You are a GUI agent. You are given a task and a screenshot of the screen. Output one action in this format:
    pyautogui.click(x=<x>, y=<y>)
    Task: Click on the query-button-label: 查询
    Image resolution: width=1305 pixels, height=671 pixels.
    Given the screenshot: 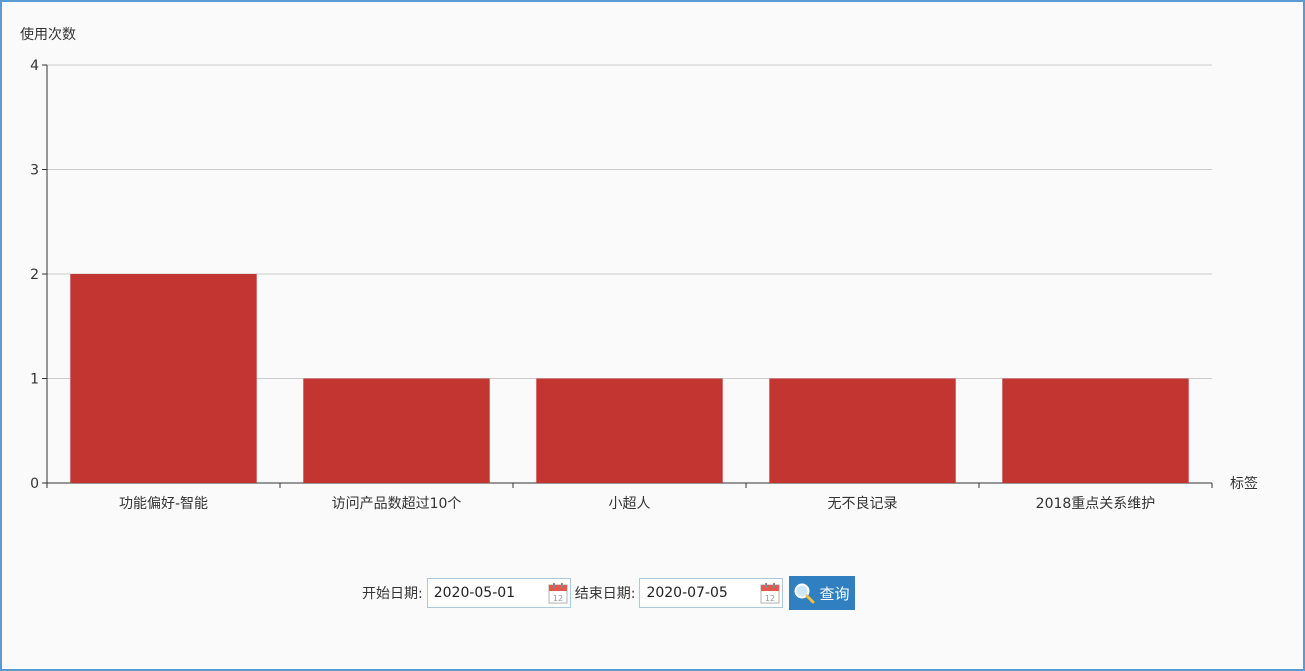 What is the action you would take?
    pyautogui.click(x=834, y=593)
    